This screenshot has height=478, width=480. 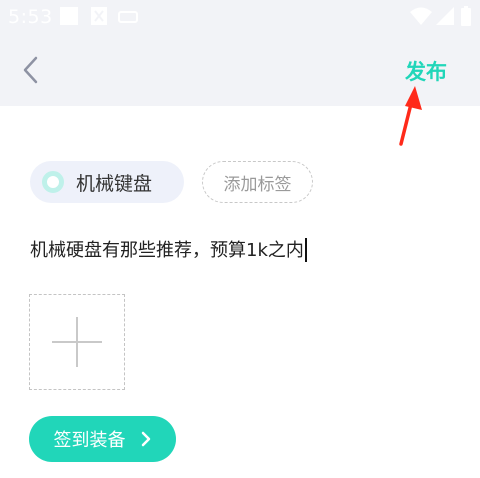 I want to click on sign-in-equipment-button: 签到装备, so click(x=102, y=439).